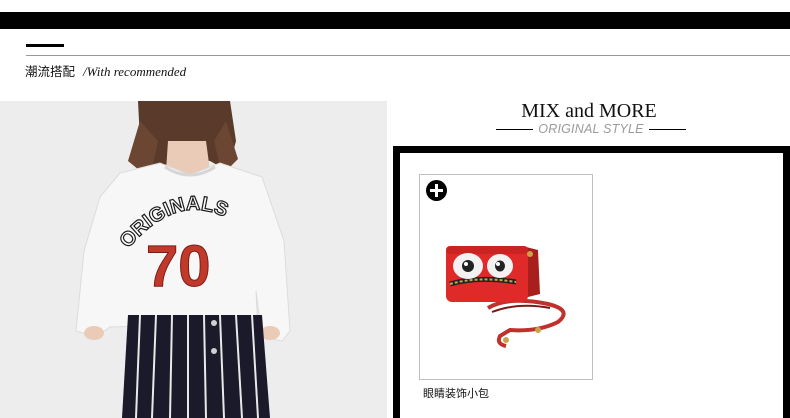 The height and width of the screenshot is (418, 790). Describe the element at coordinates (135, 71) in the screenshot. I see `section-title-en: /With recommended` at that location.